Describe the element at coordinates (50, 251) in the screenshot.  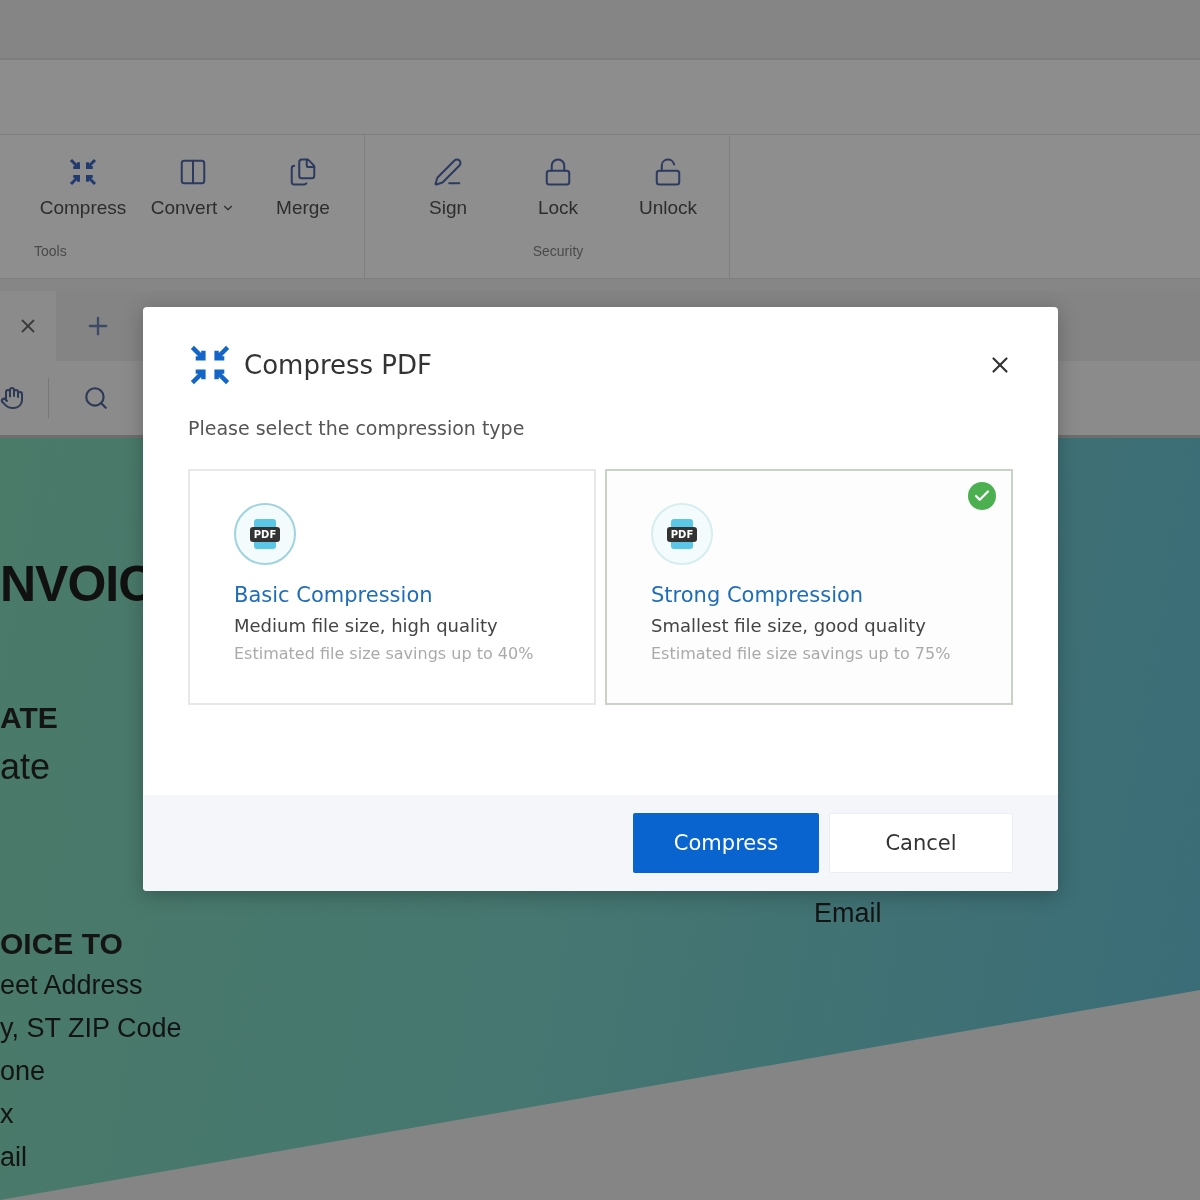
I see `group-label: Tools` at that location.